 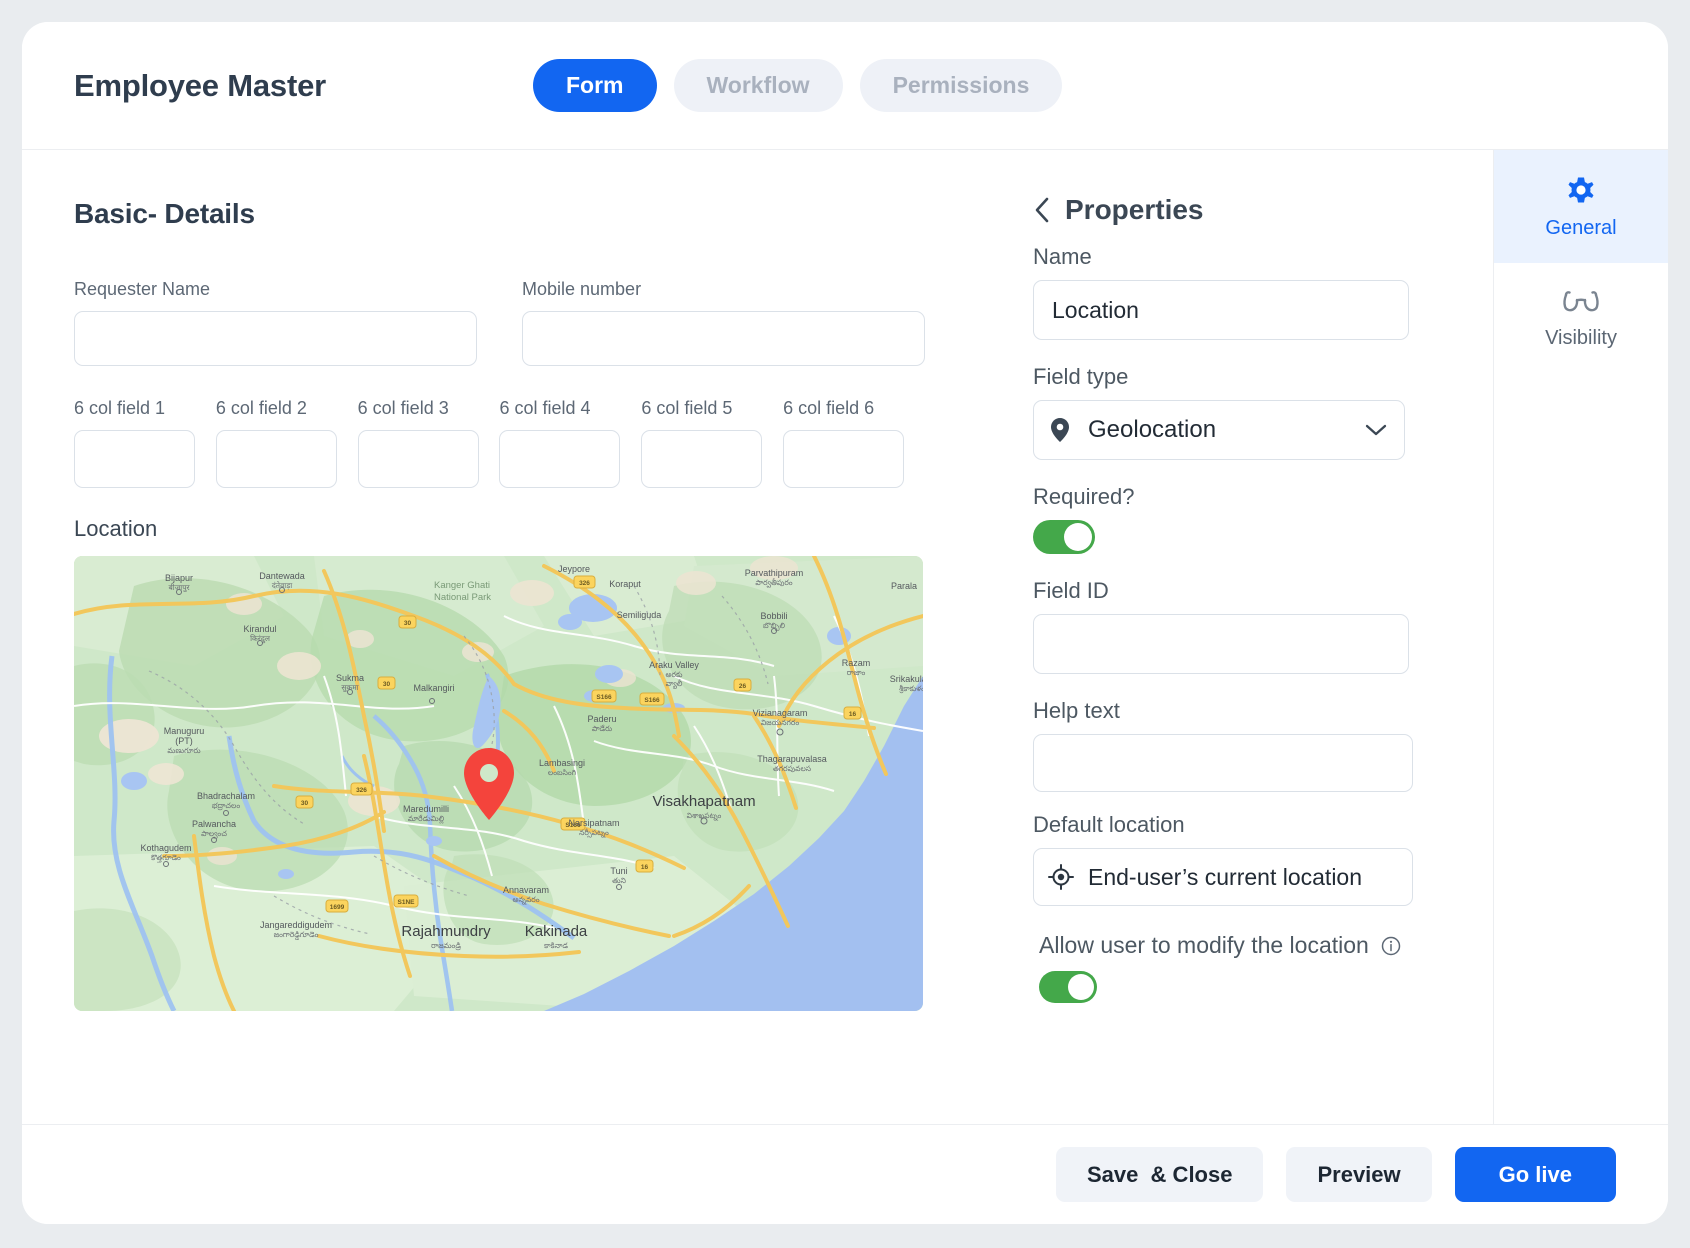 I want to click on svg-text: నర్సీపట్నం, so click(x=594, y=833).